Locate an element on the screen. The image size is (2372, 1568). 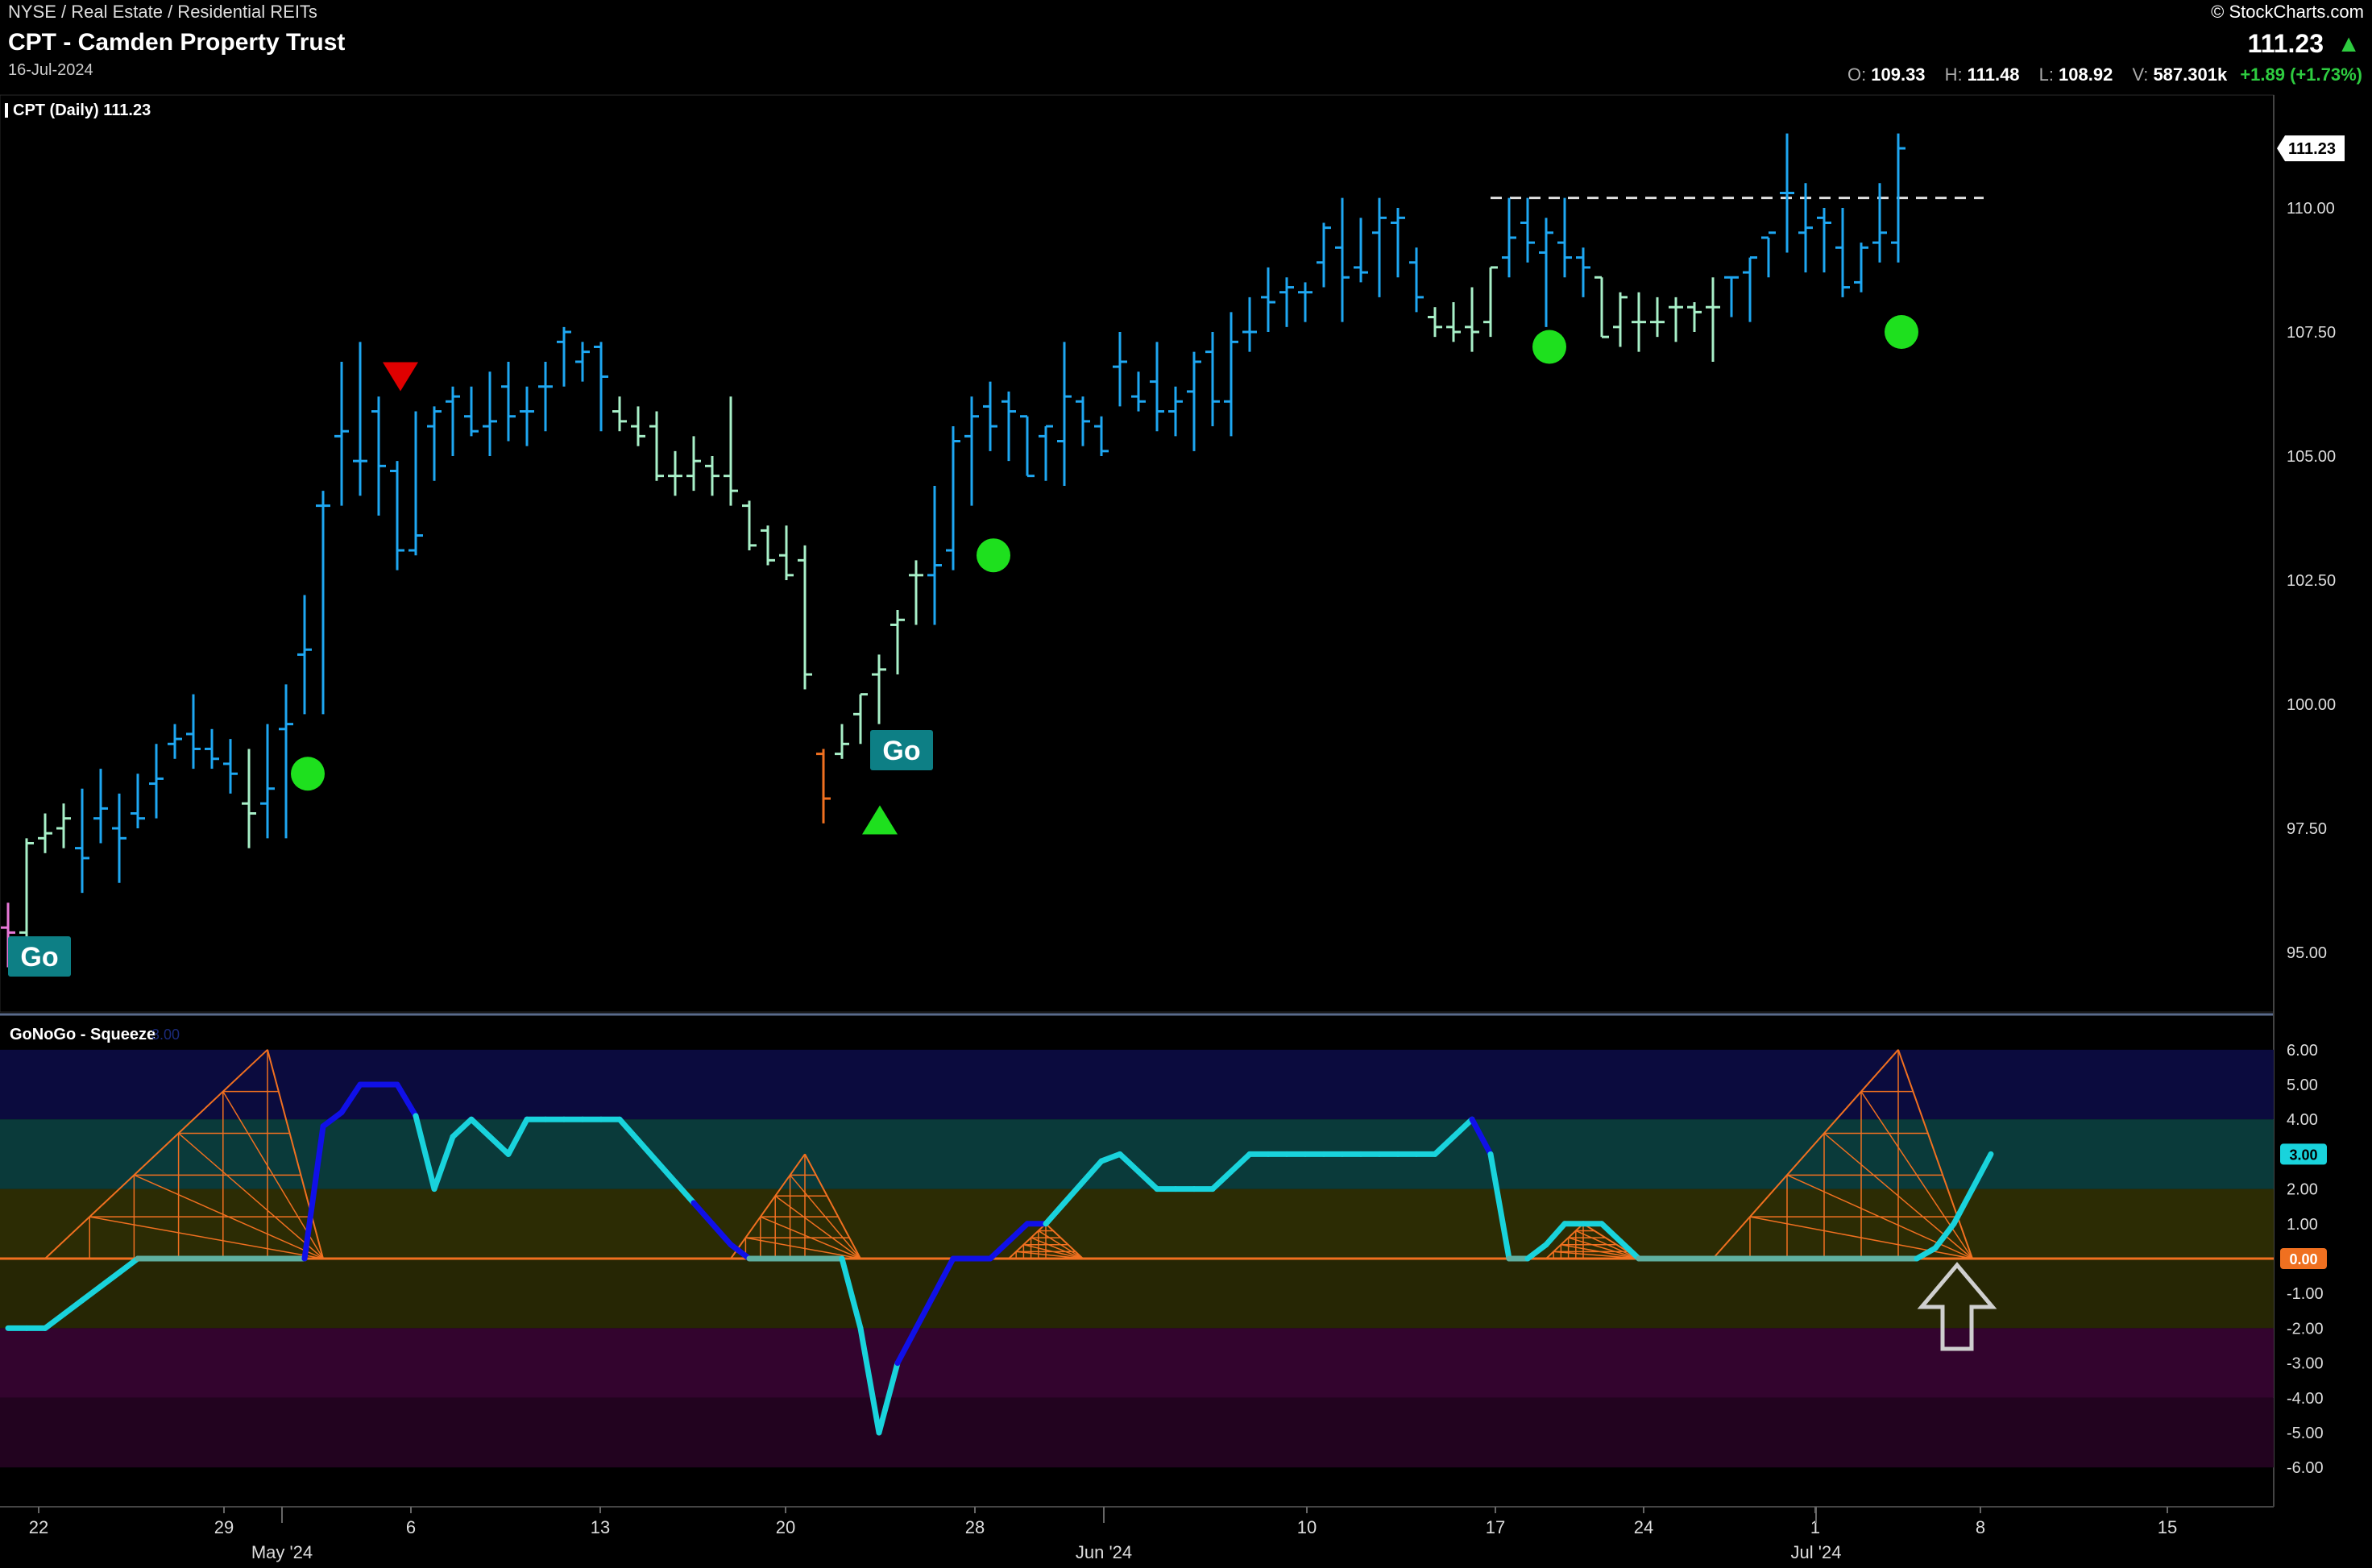
x-tick-label: 10 is located at coordinates (1307, 1527).